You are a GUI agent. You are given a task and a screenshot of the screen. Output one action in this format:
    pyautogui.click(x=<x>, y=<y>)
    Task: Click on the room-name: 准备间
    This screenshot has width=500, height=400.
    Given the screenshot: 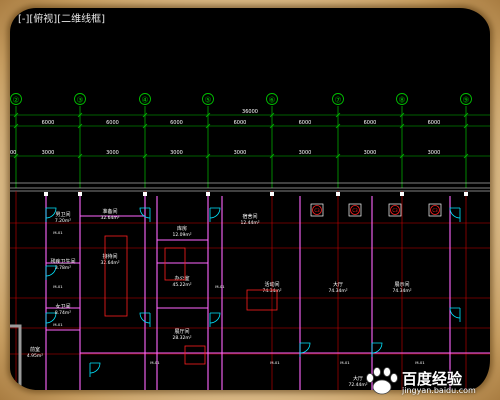 What is the action you would take?
    pyautogui.click(x=109, y=211)
    